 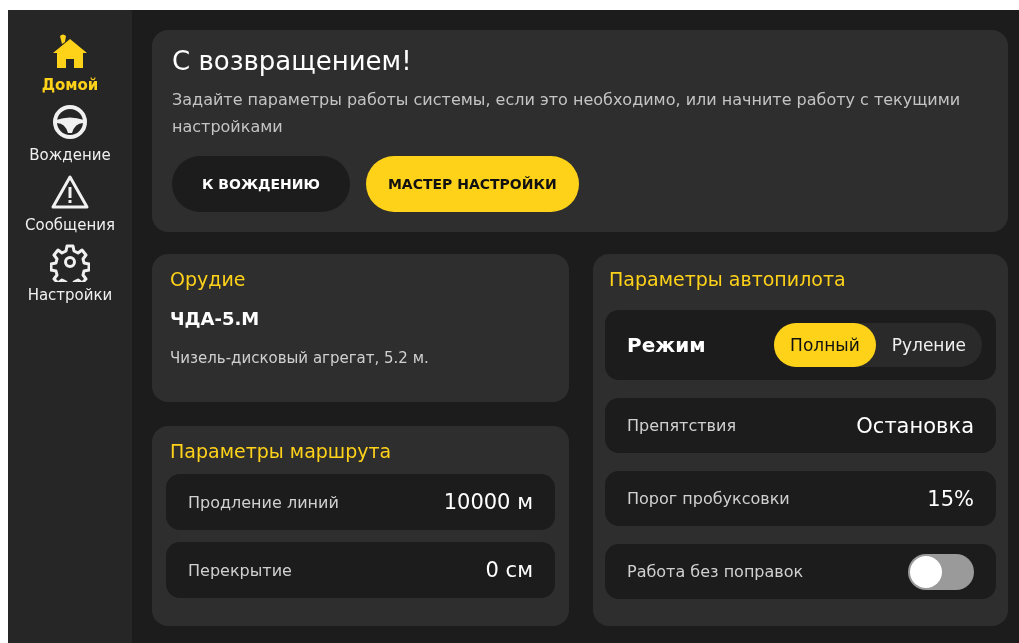 I want to click on setting-value: Остановка, so click(x=915, y=425).